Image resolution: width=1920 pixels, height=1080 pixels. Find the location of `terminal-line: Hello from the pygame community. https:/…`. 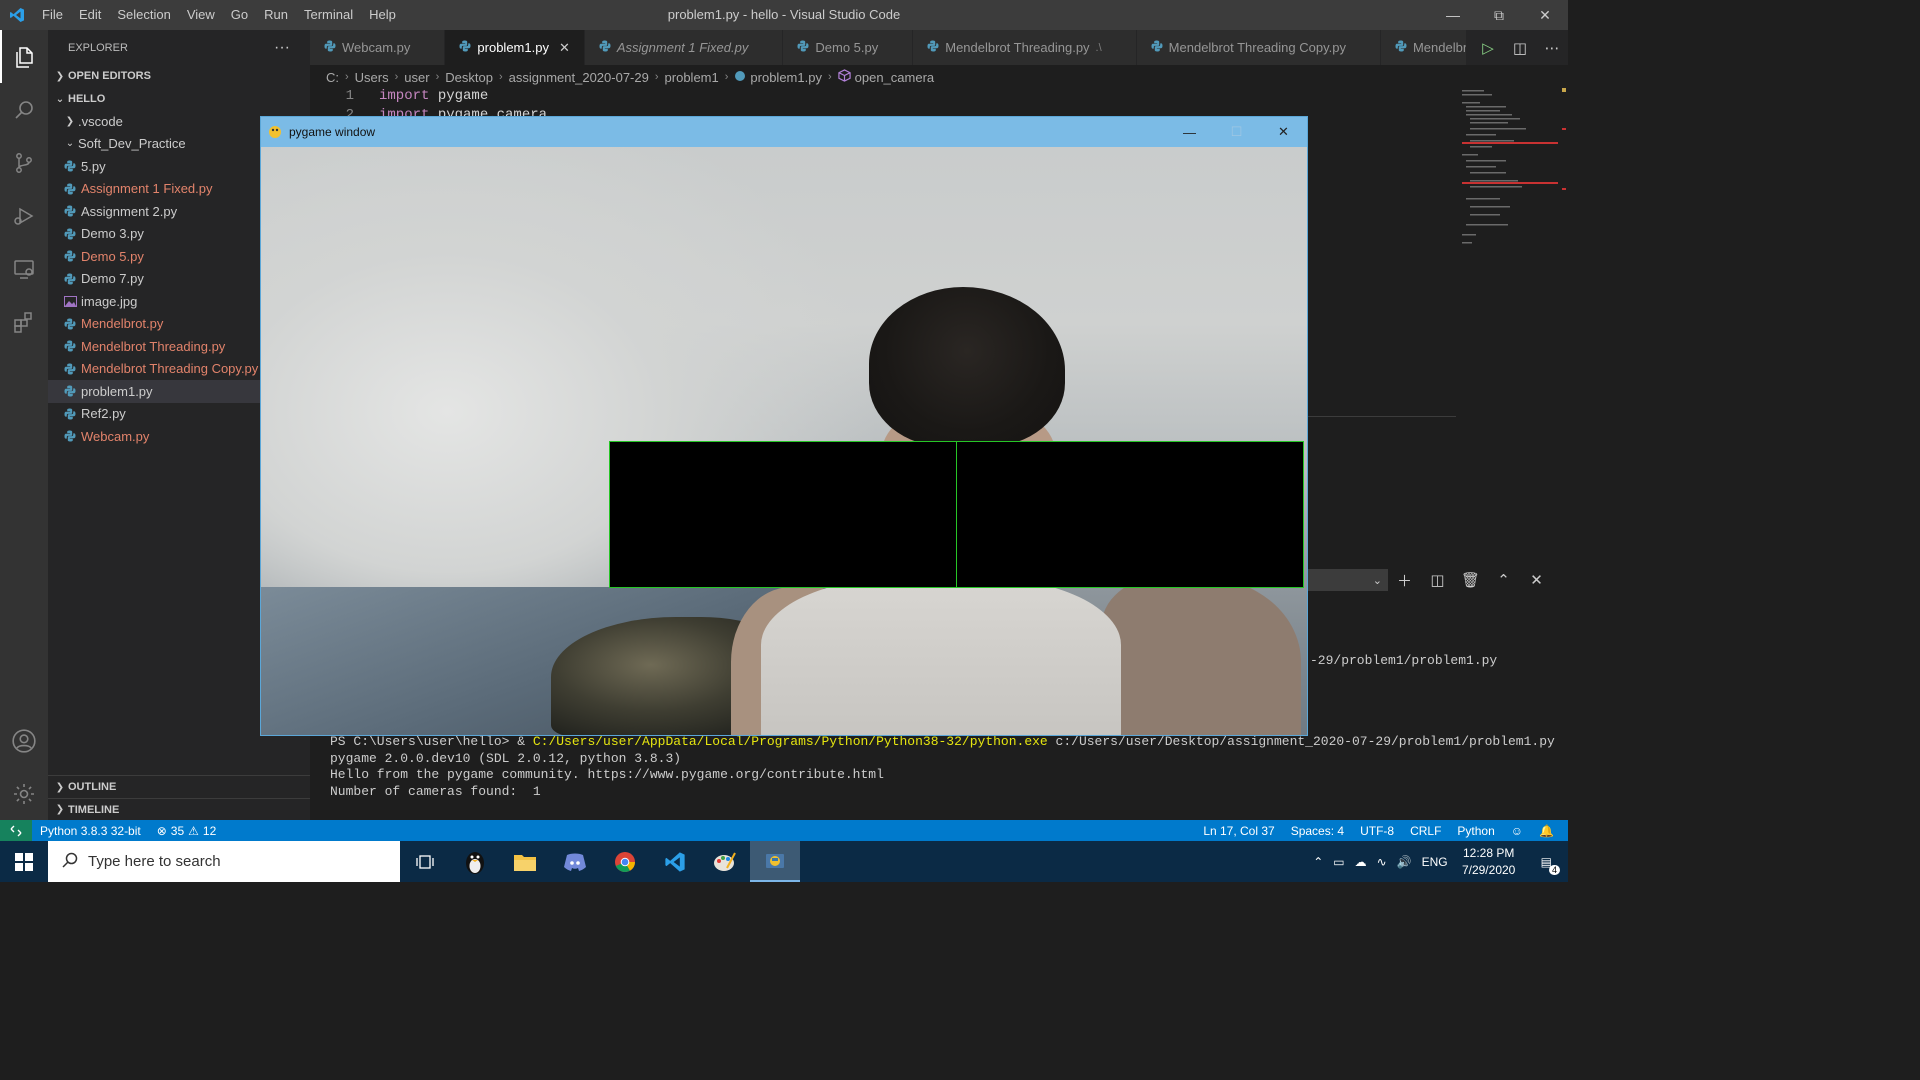

terminal-line: Hello from the pygame community. https:/… is located at coordinates (607, 774).